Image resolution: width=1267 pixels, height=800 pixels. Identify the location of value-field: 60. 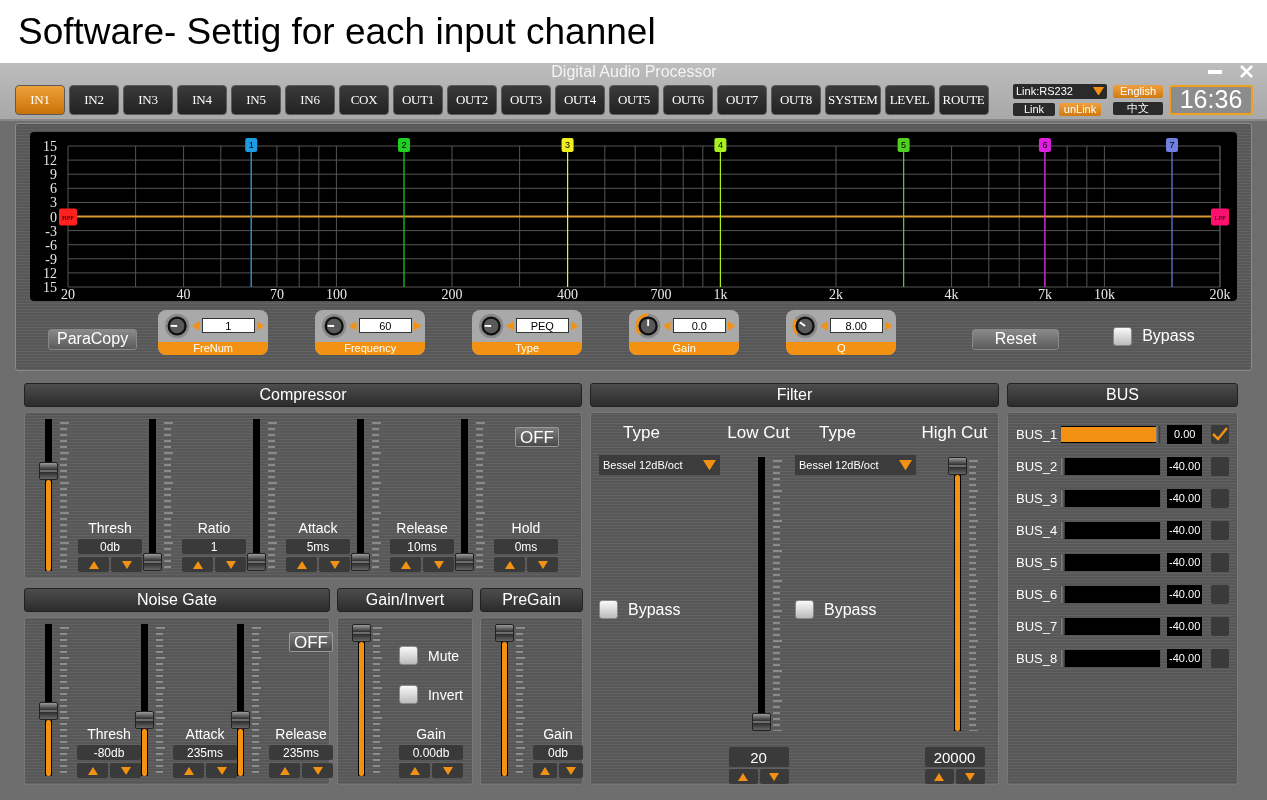
(385, 325).